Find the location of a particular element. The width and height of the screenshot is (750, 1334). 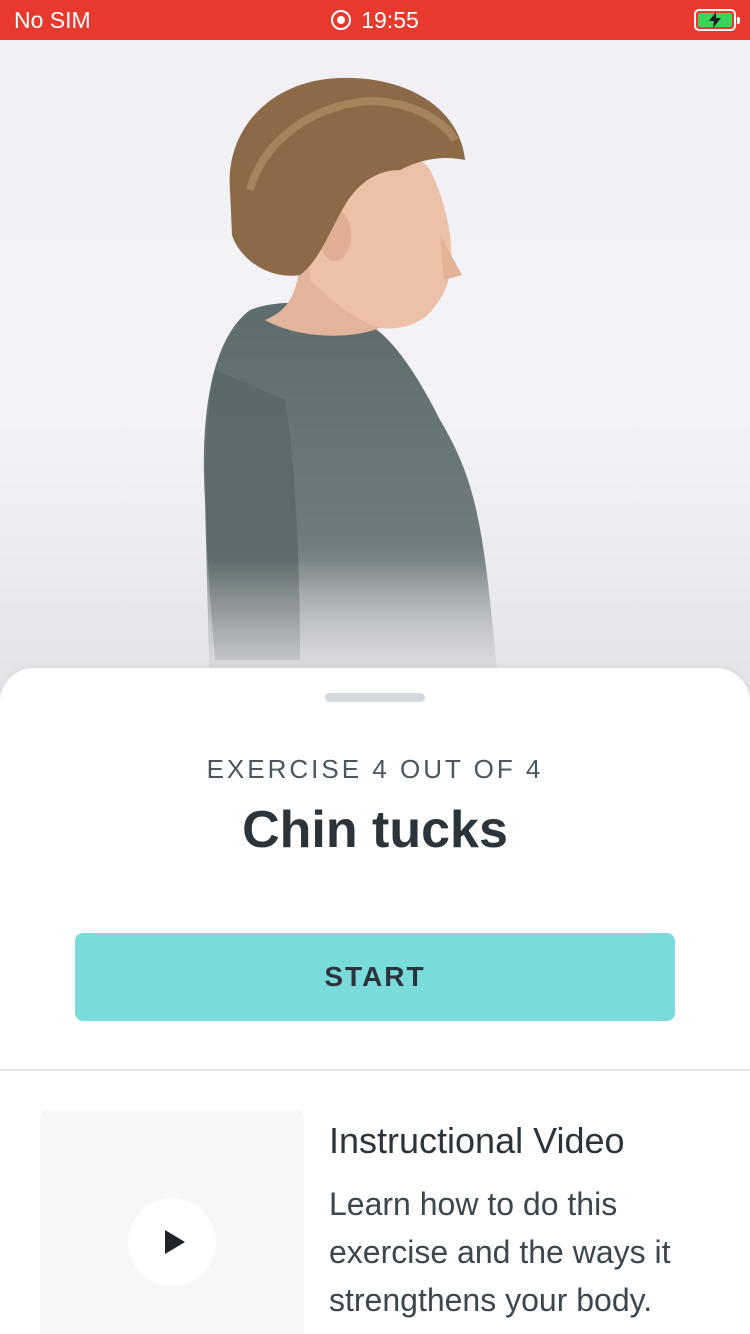

play-button is located at coordinates (172, 1242).